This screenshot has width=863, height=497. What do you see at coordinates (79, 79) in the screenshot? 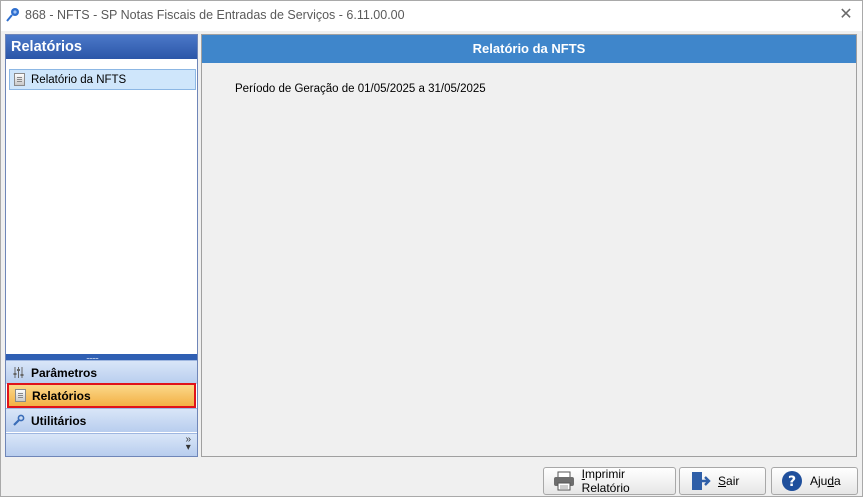
I see `list-item-label: Relatório da NFTS` at bounding box center [79, 79].